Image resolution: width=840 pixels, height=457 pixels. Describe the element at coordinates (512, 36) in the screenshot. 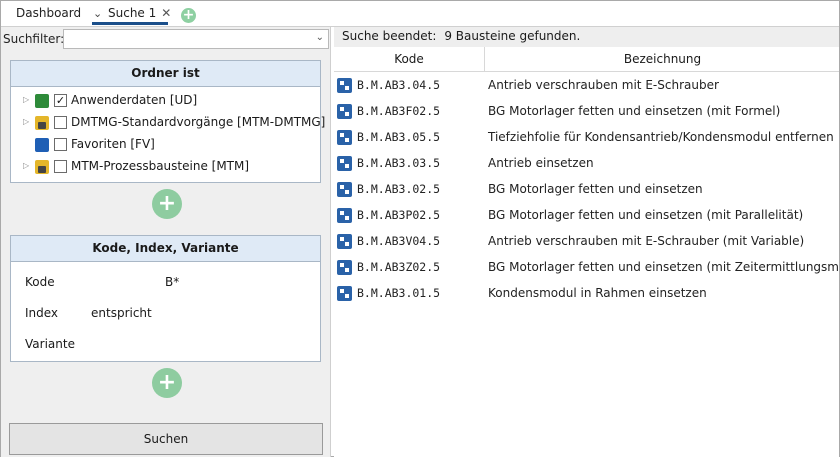

I see `result-count: 9 Bausteine gefunden.` at that location.